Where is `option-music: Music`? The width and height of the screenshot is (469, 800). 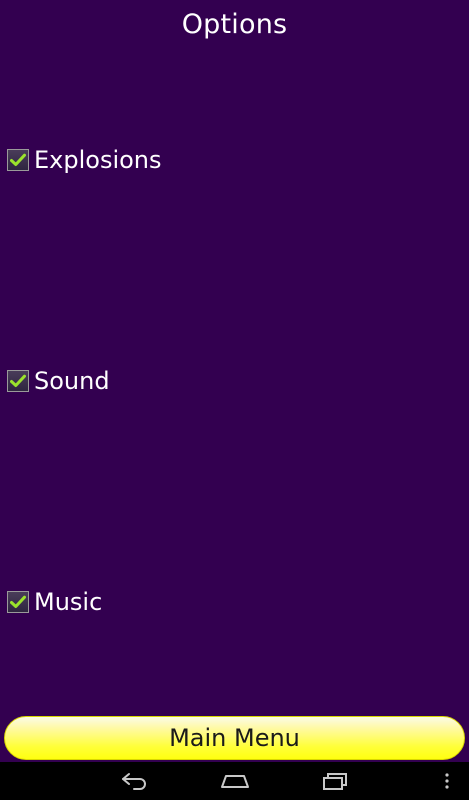
option-music: Music is located at coordinates (54, 602).